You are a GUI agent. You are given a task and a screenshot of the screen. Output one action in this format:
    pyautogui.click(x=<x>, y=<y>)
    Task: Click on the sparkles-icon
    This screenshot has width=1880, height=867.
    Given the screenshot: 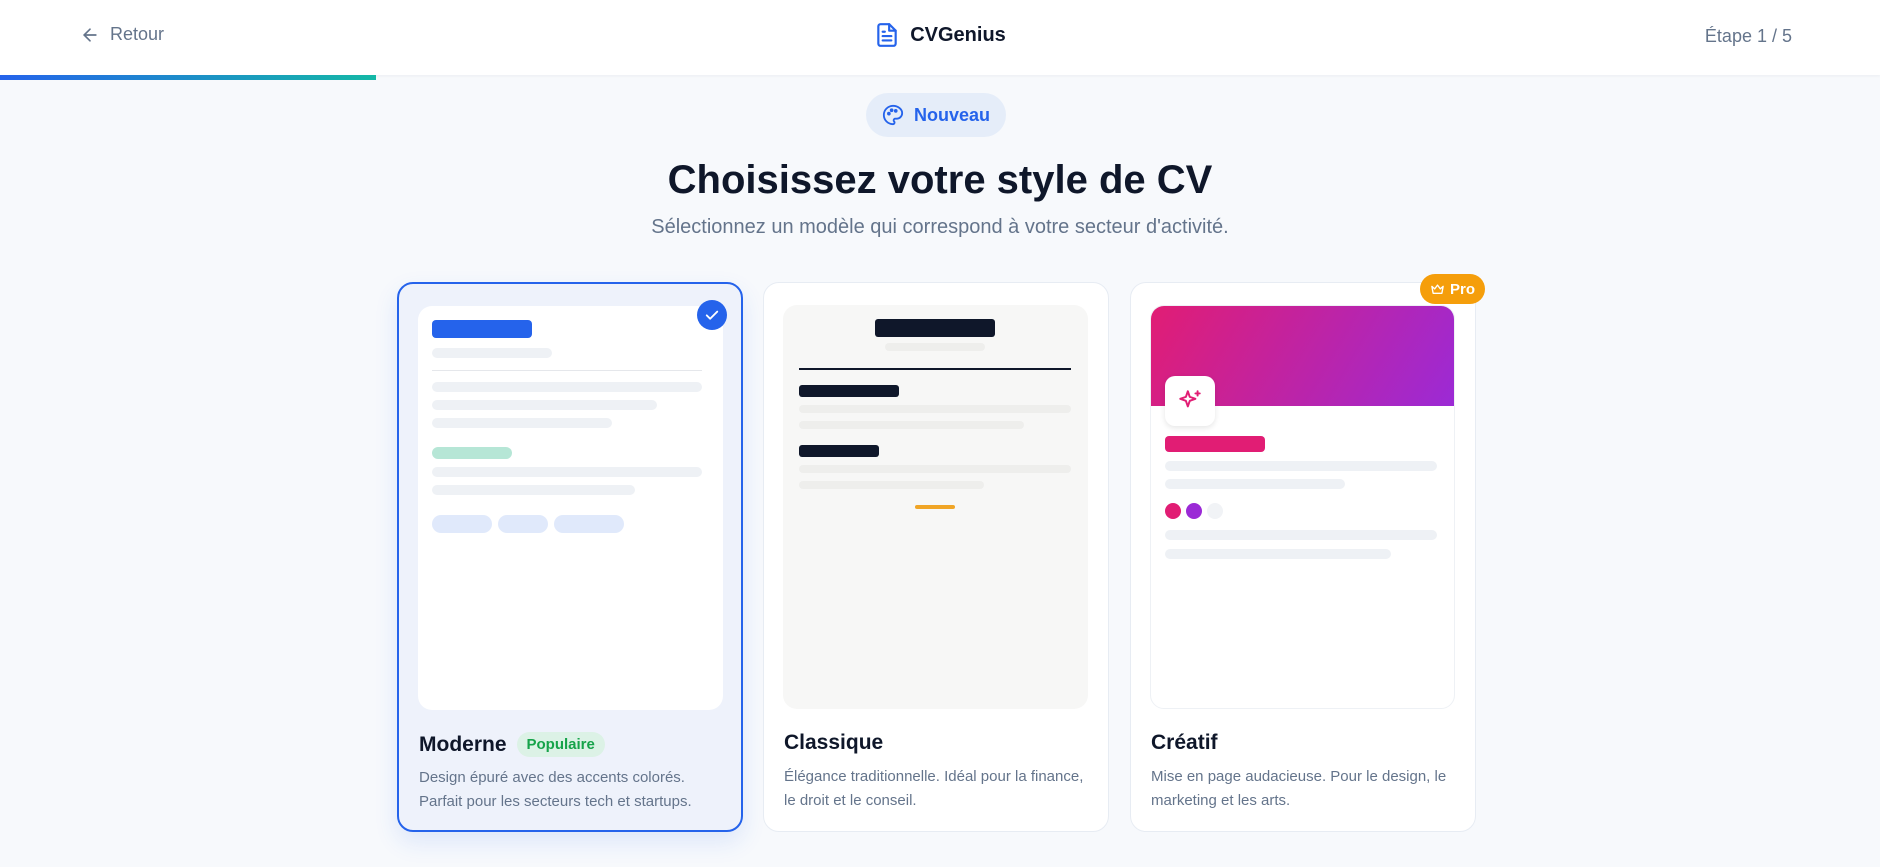 What is the action you would take?
    pyautogui.click(x=1190, y=399)
    